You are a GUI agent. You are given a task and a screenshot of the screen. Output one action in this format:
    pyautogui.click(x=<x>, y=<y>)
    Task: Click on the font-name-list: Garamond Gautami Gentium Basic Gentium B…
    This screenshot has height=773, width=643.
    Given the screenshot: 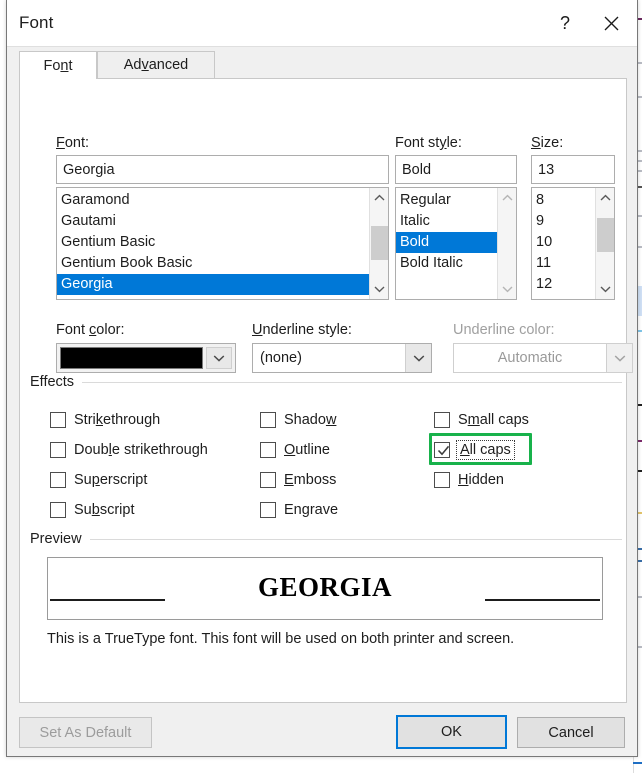 What is the action you would take?
    pyautogui.click(x=222, y=243)
    